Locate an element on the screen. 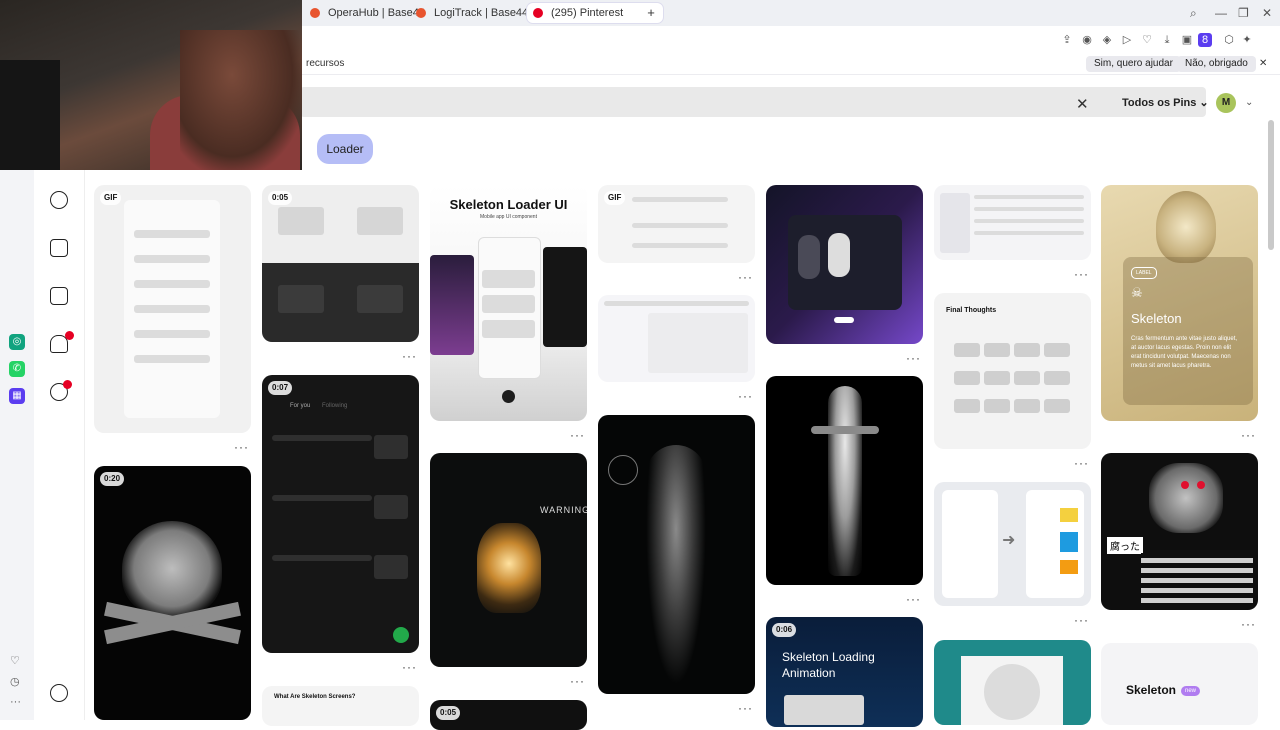  compose-icon is located at coordinates (401, 635).